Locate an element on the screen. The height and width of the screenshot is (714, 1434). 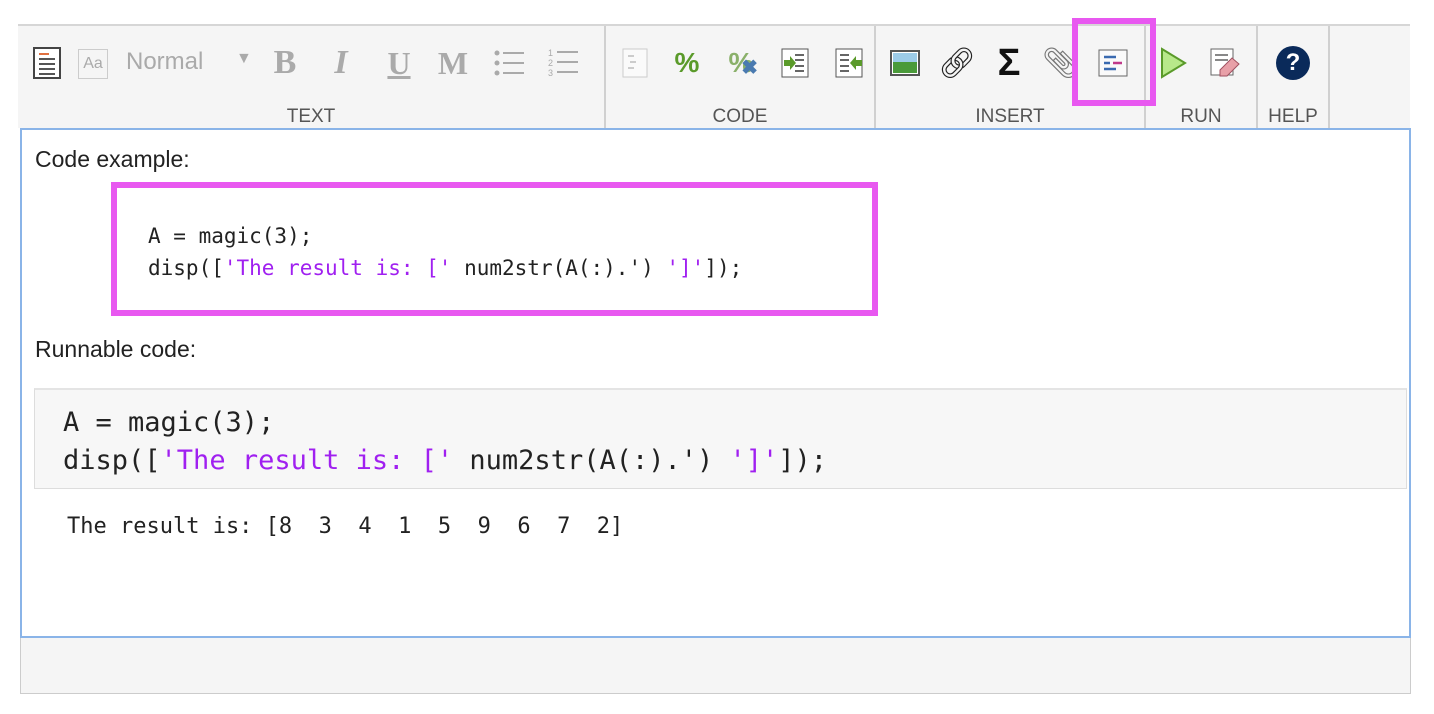
code-mode-icon is located at coordinates (635, 63).